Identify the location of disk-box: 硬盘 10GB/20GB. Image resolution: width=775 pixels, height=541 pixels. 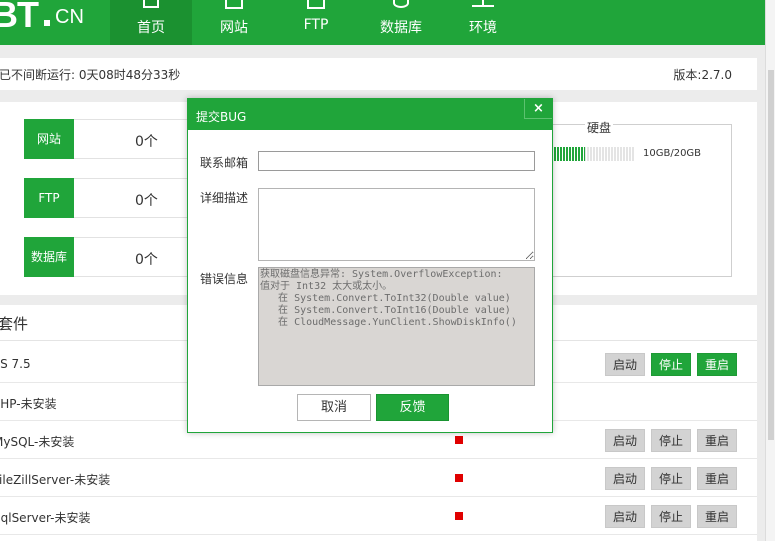
(640, 198).